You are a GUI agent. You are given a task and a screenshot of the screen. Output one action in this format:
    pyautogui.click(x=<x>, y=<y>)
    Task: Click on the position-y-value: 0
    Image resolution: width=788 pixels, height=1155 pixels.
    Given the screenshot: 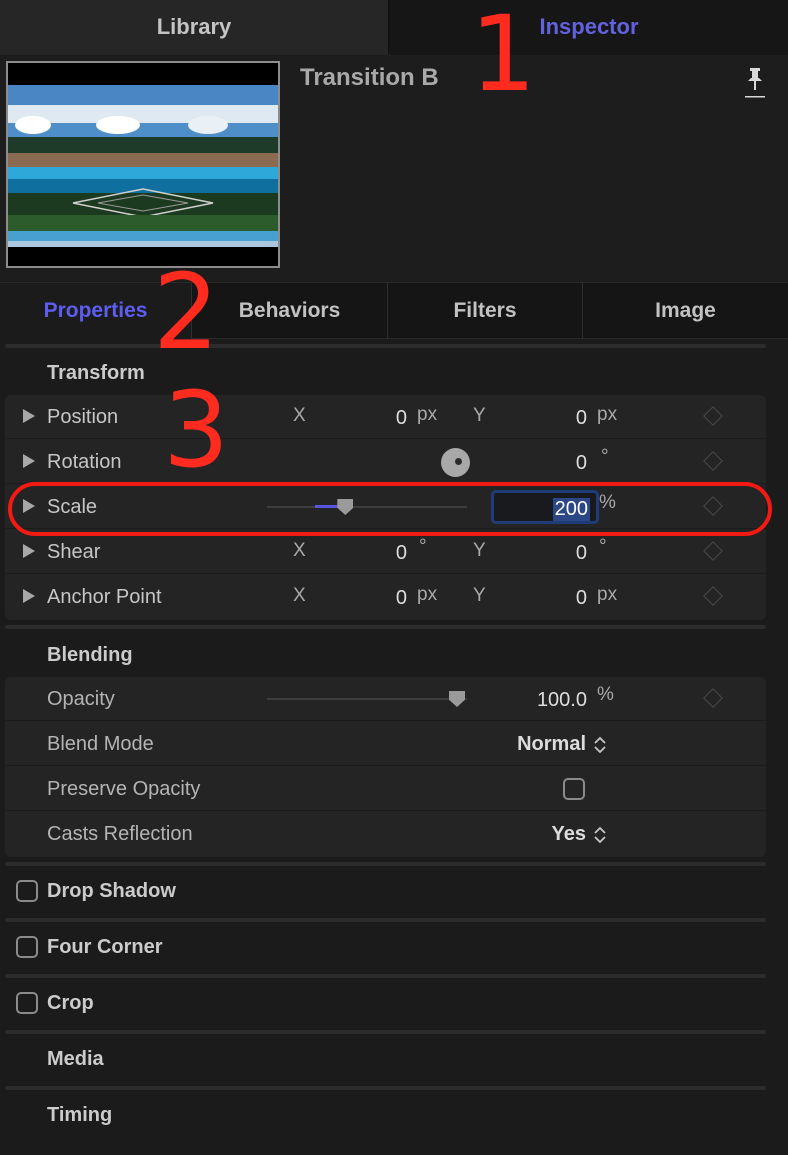 What is the action you would take?
    pyautogui.click(x=547, y=418)
    